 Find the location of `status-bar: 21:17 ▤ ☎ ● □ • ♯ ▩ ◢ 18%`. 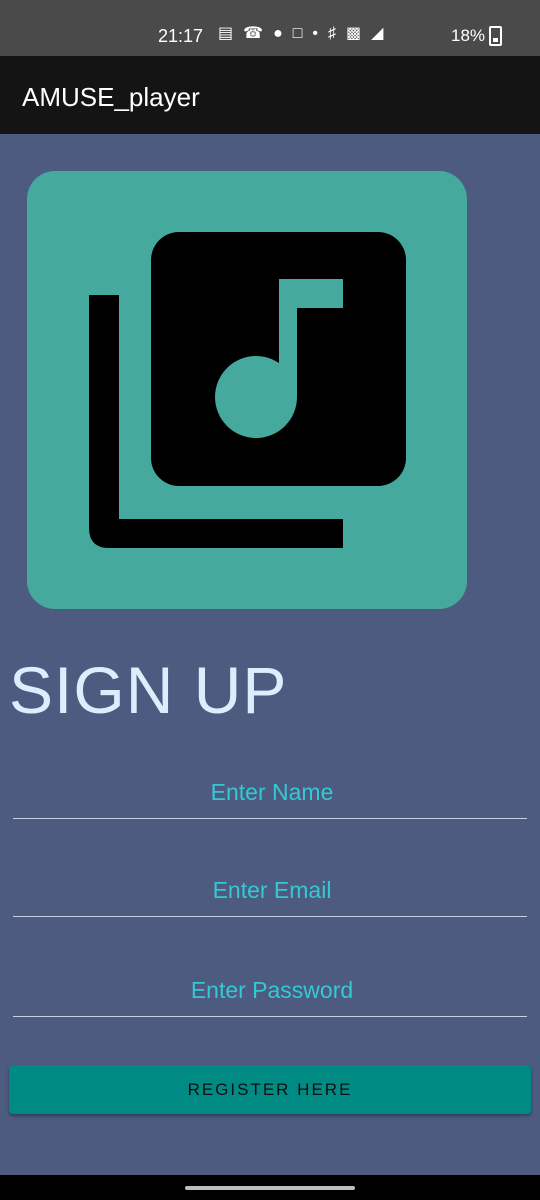

status-bar: 21:17 ▤ ☎ ● □ • ♯ ▩ ◢ 18% is located at coordinates (270, 28).